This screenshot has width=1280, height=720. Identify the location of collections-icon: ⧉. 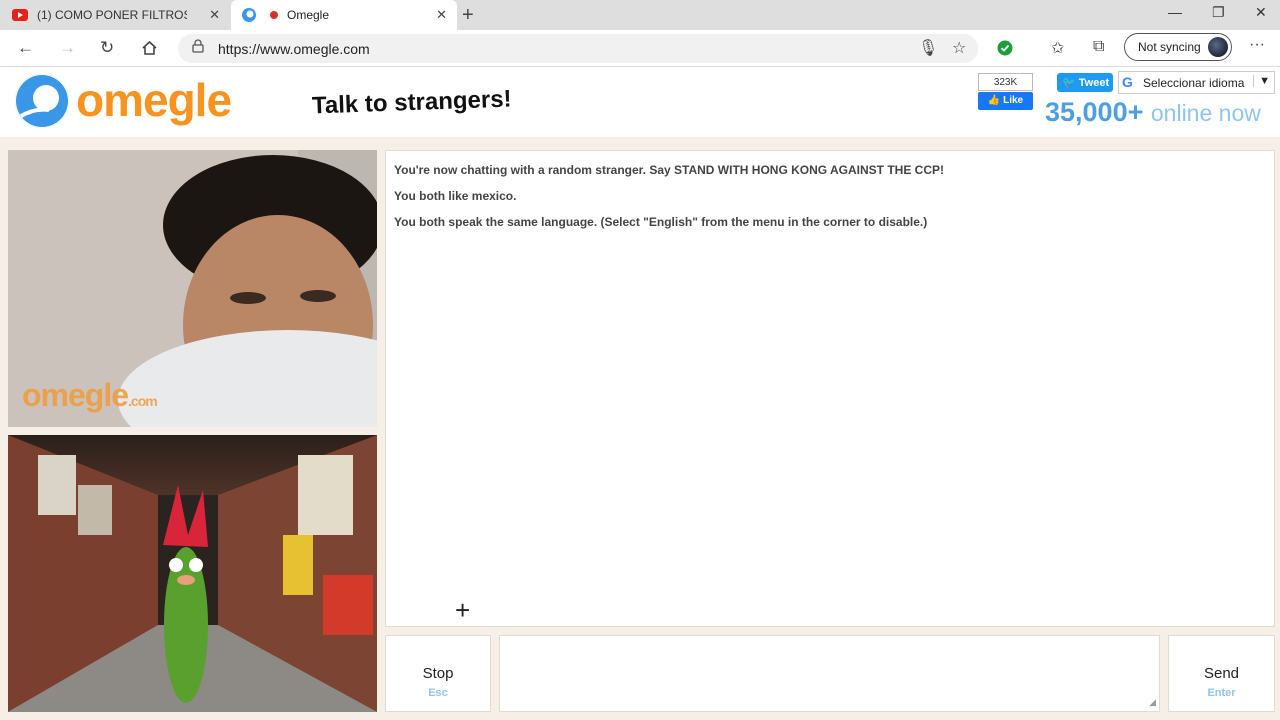
(1098, 47).